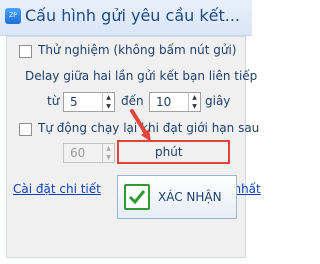 This screenshot has width=320, height=264. I want to click on annotation-arrow-icon, so click(140, 125).